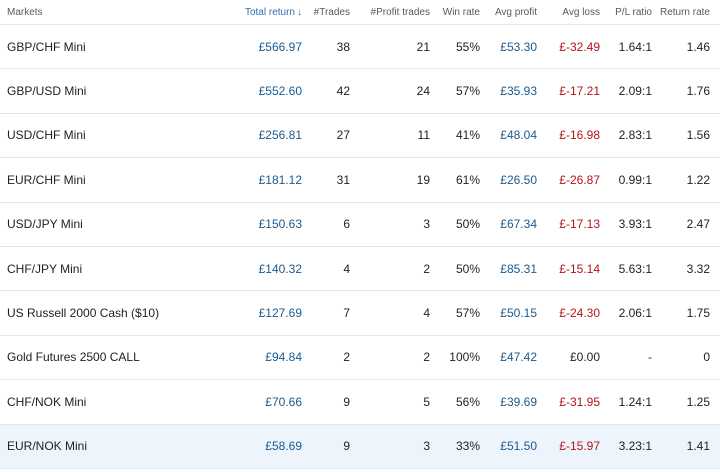 This screenshot has width=720, height=472. Describe the element at coordinates (518, 46) in the screenshot. I see `cell-avg-profit: £53.30` at that location.